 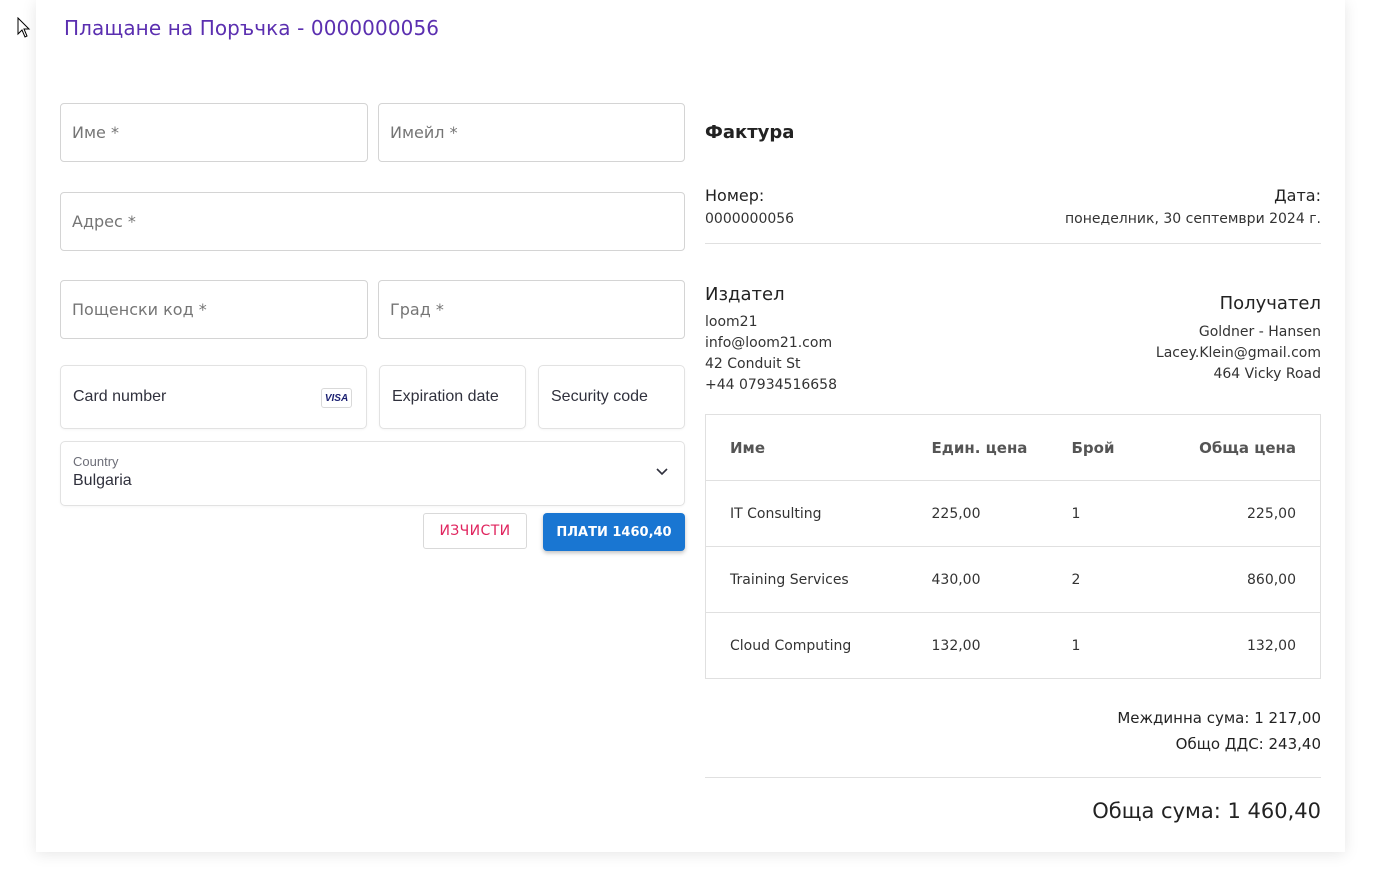 I want to click on address-placeholder: Адрес *, so click(x=104, y=221).